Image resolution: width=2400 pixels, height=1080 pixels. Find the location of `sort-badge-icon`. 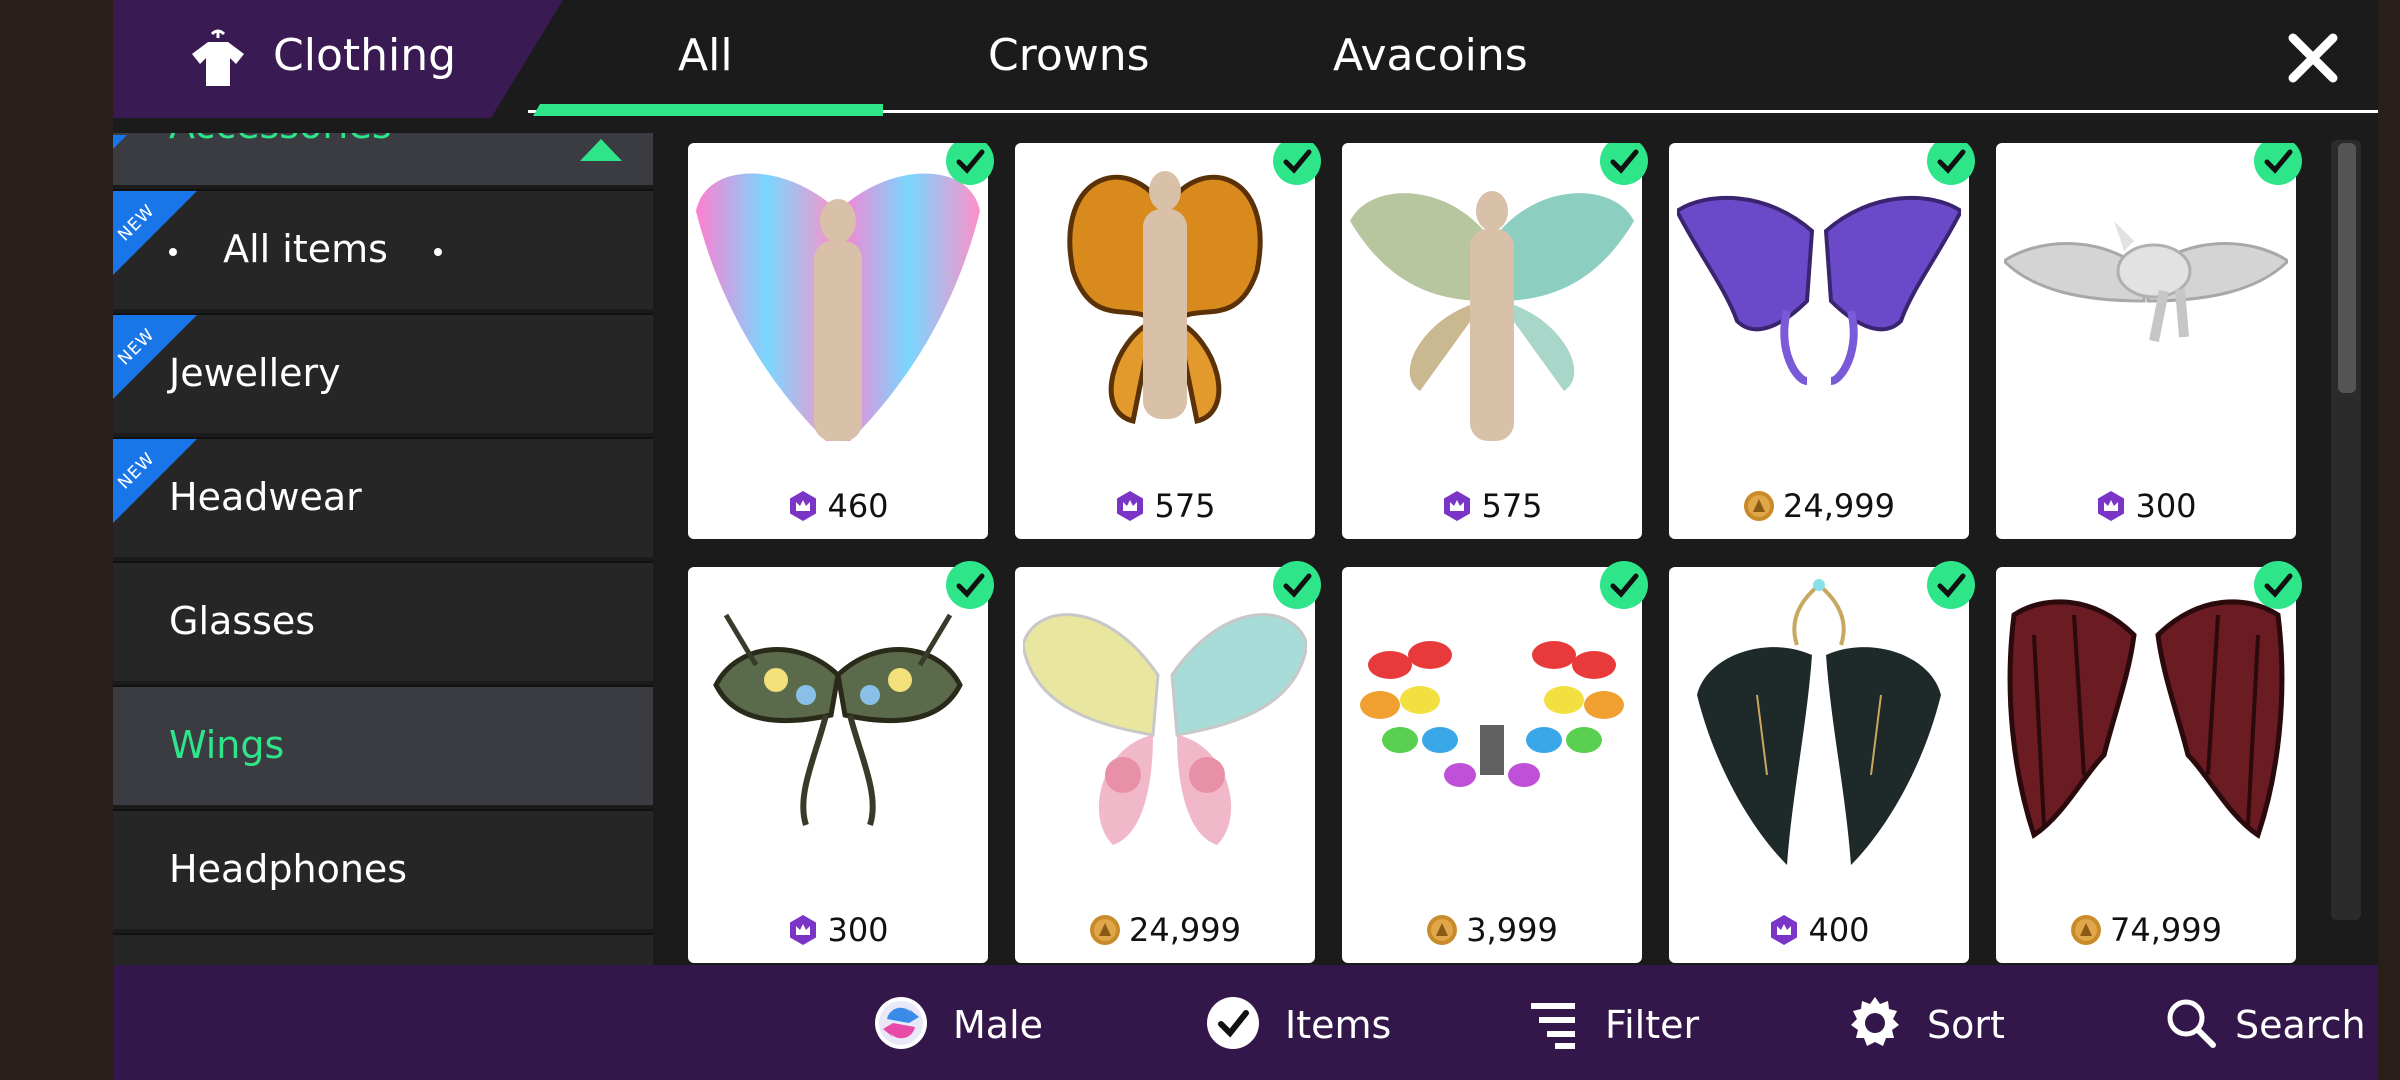

sort-badge-icon is located at coordinates (1875, 1021).